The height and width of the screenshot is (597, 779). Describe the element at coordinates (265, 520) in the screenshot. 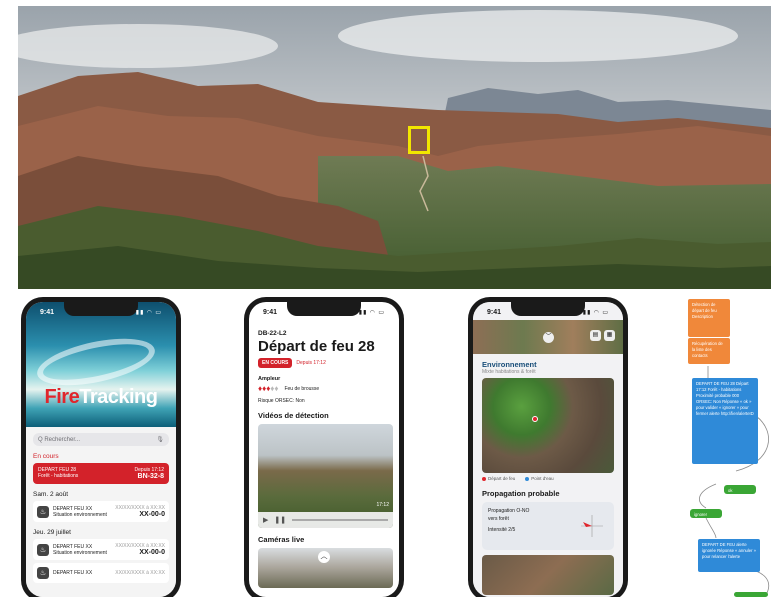

I see `play-icon: ▶` at that location.